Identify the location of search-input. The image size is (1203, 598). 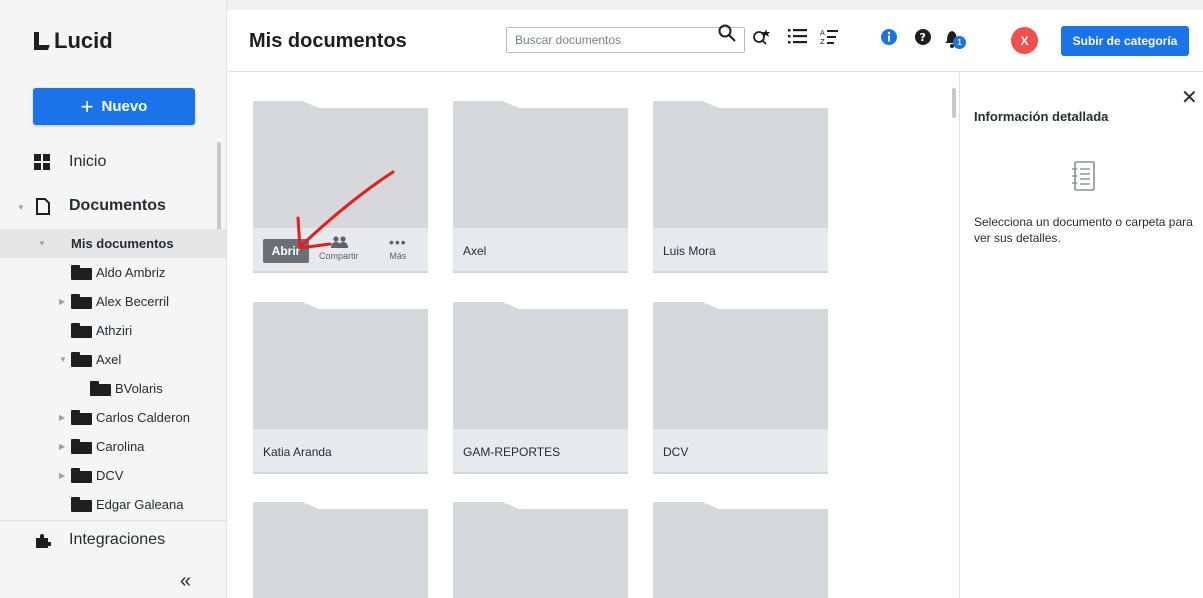
(602, 40).